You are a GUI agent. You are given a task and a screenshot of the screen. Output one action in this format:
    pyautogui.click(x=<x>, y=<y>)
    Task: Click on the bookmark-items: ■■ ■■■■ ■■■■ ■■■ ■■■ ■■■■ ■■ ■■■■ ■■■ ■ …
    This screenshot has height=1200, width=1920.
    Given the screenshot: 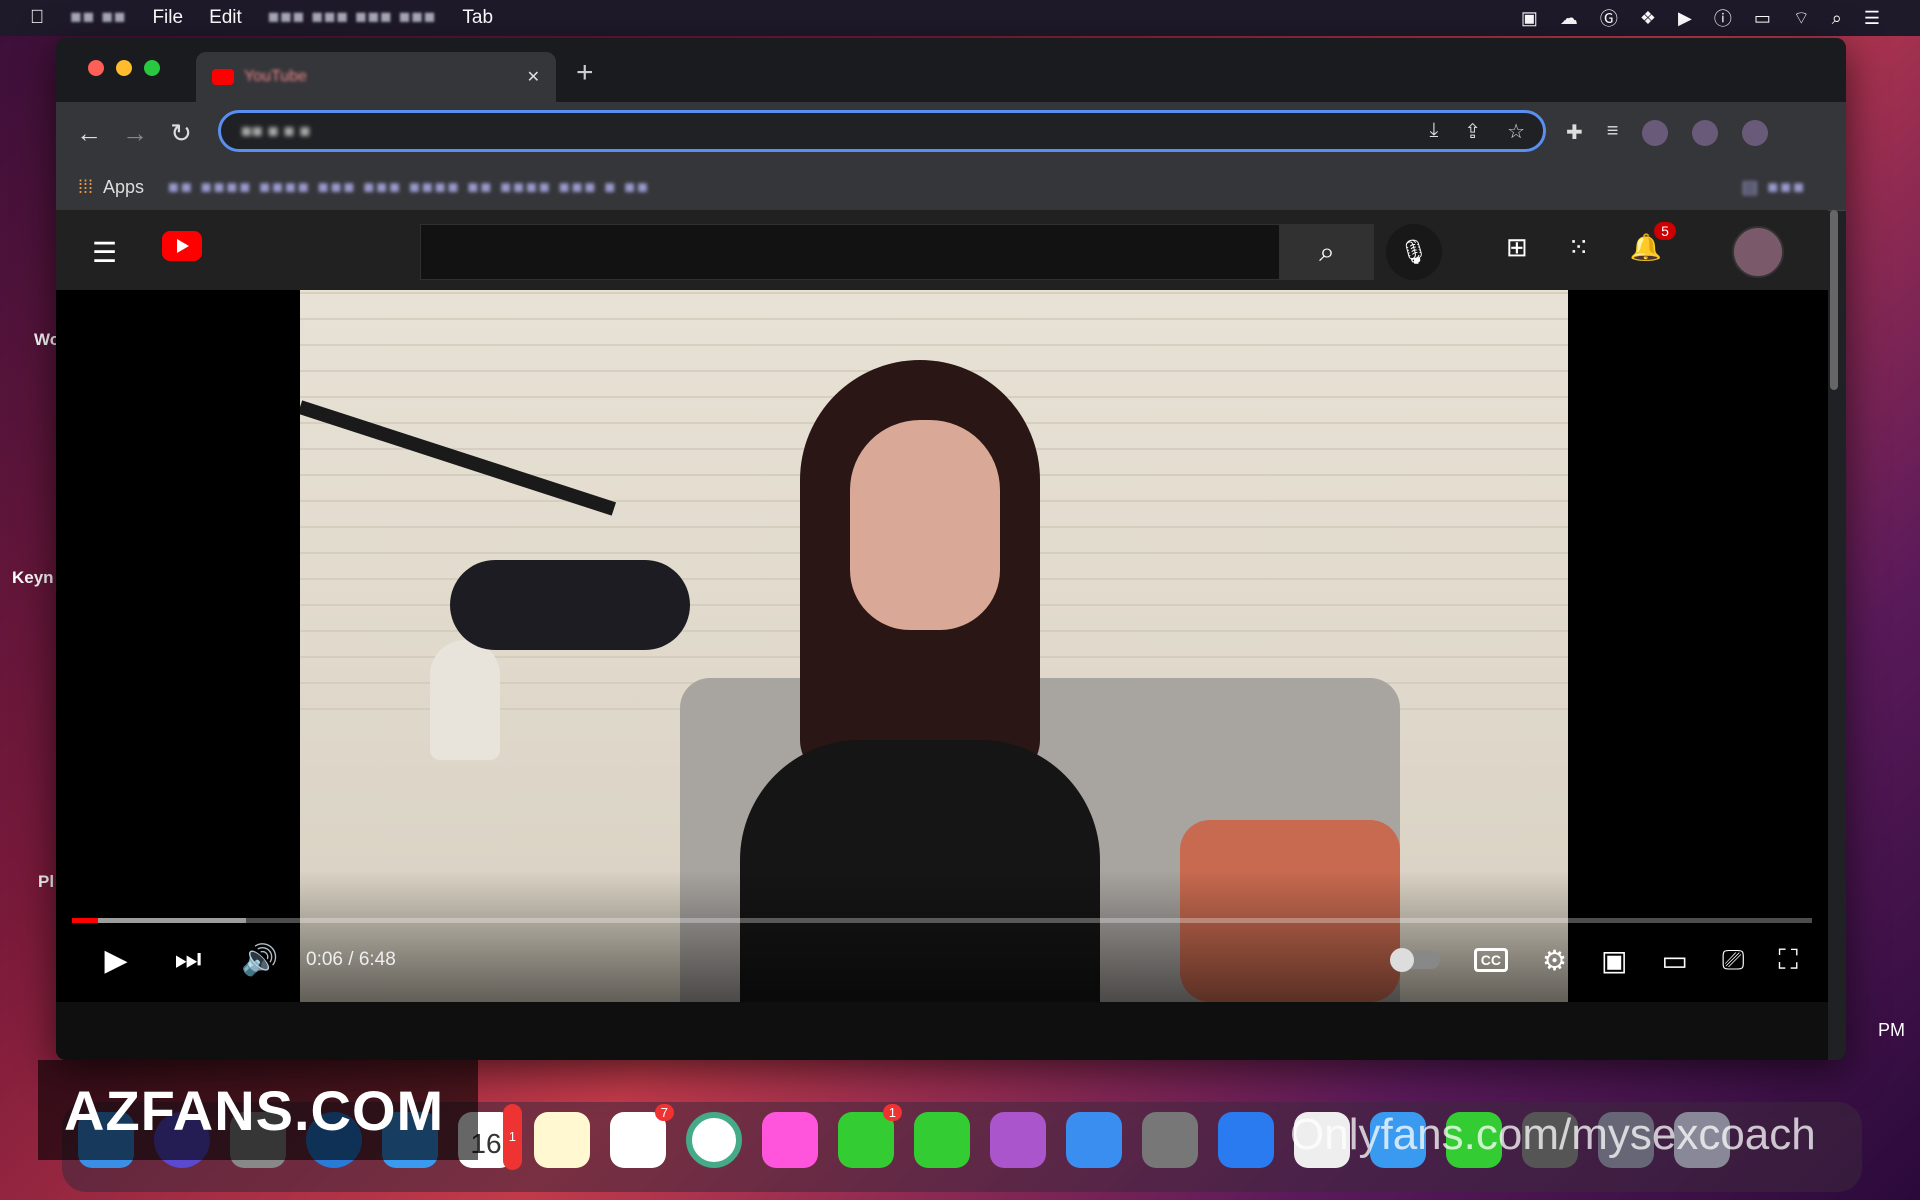 What is the action you would take?
    pyautogui.click(x=409, y=187)
    